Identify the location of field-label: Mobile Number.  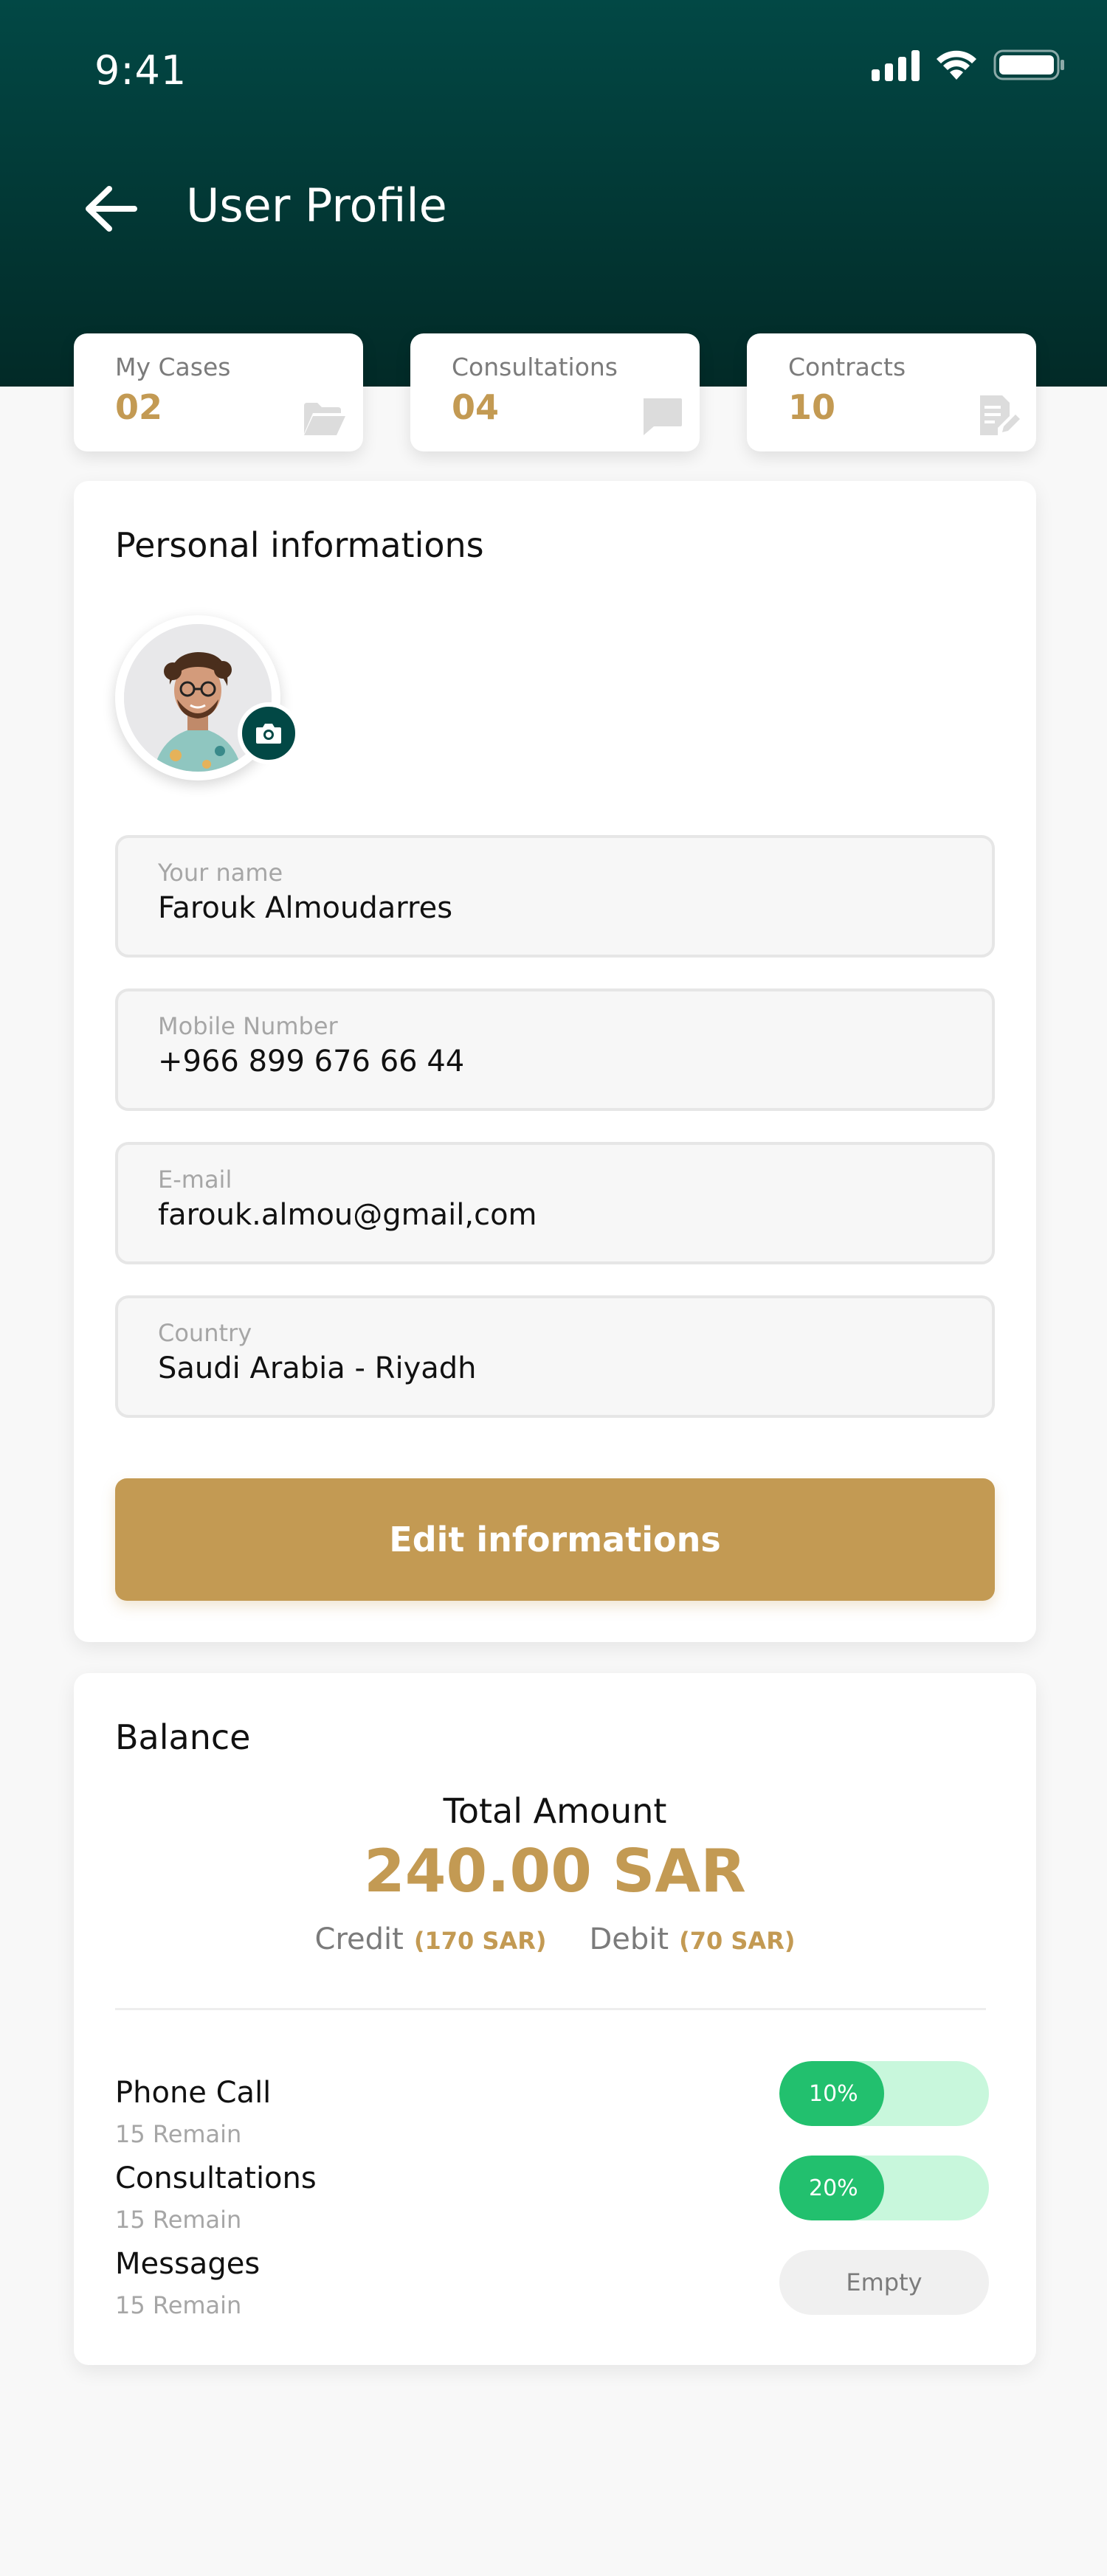
(248, 1026).